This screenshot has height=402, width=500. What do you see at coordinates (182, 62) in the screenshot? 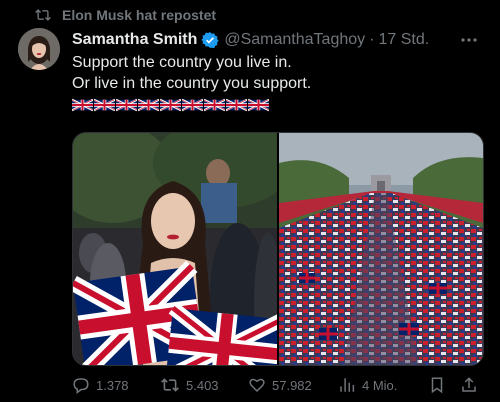
I see `post-text-line: Support the country you live in.` at bounding box center [182, 62].